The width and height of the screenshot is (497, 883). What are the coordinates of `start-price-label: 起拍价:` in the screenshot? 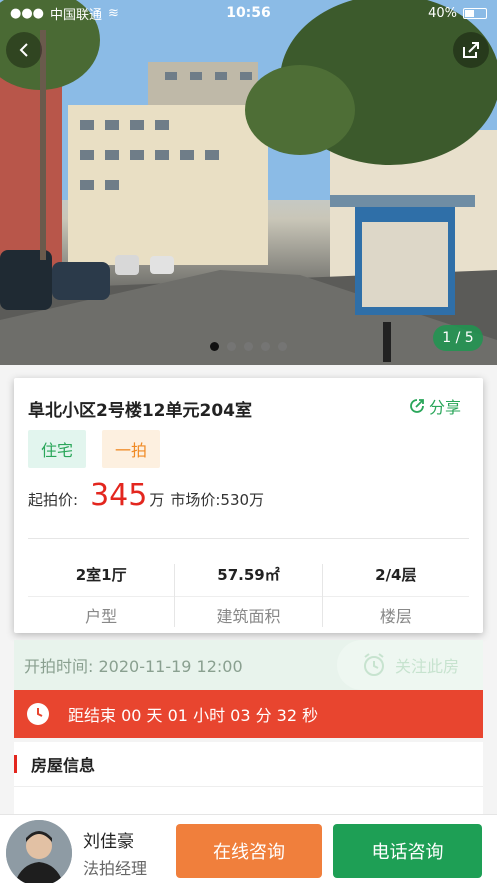 It's located at (53, 500).